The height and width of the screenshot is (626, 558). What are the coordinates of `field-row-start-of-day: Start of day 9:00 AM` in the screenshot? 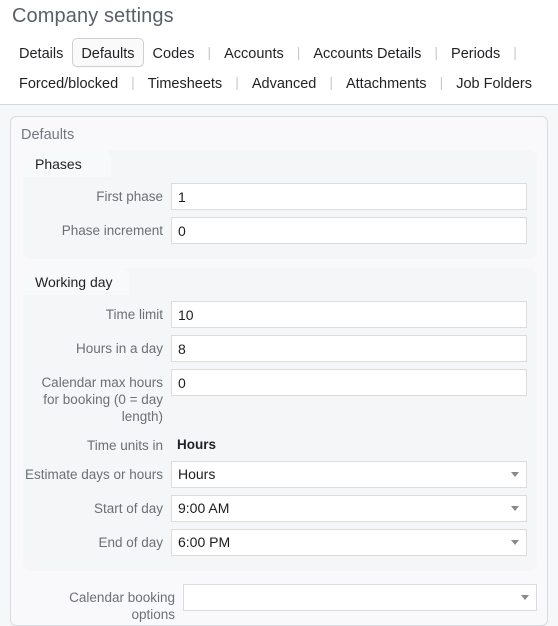 It's located at (275, 508).